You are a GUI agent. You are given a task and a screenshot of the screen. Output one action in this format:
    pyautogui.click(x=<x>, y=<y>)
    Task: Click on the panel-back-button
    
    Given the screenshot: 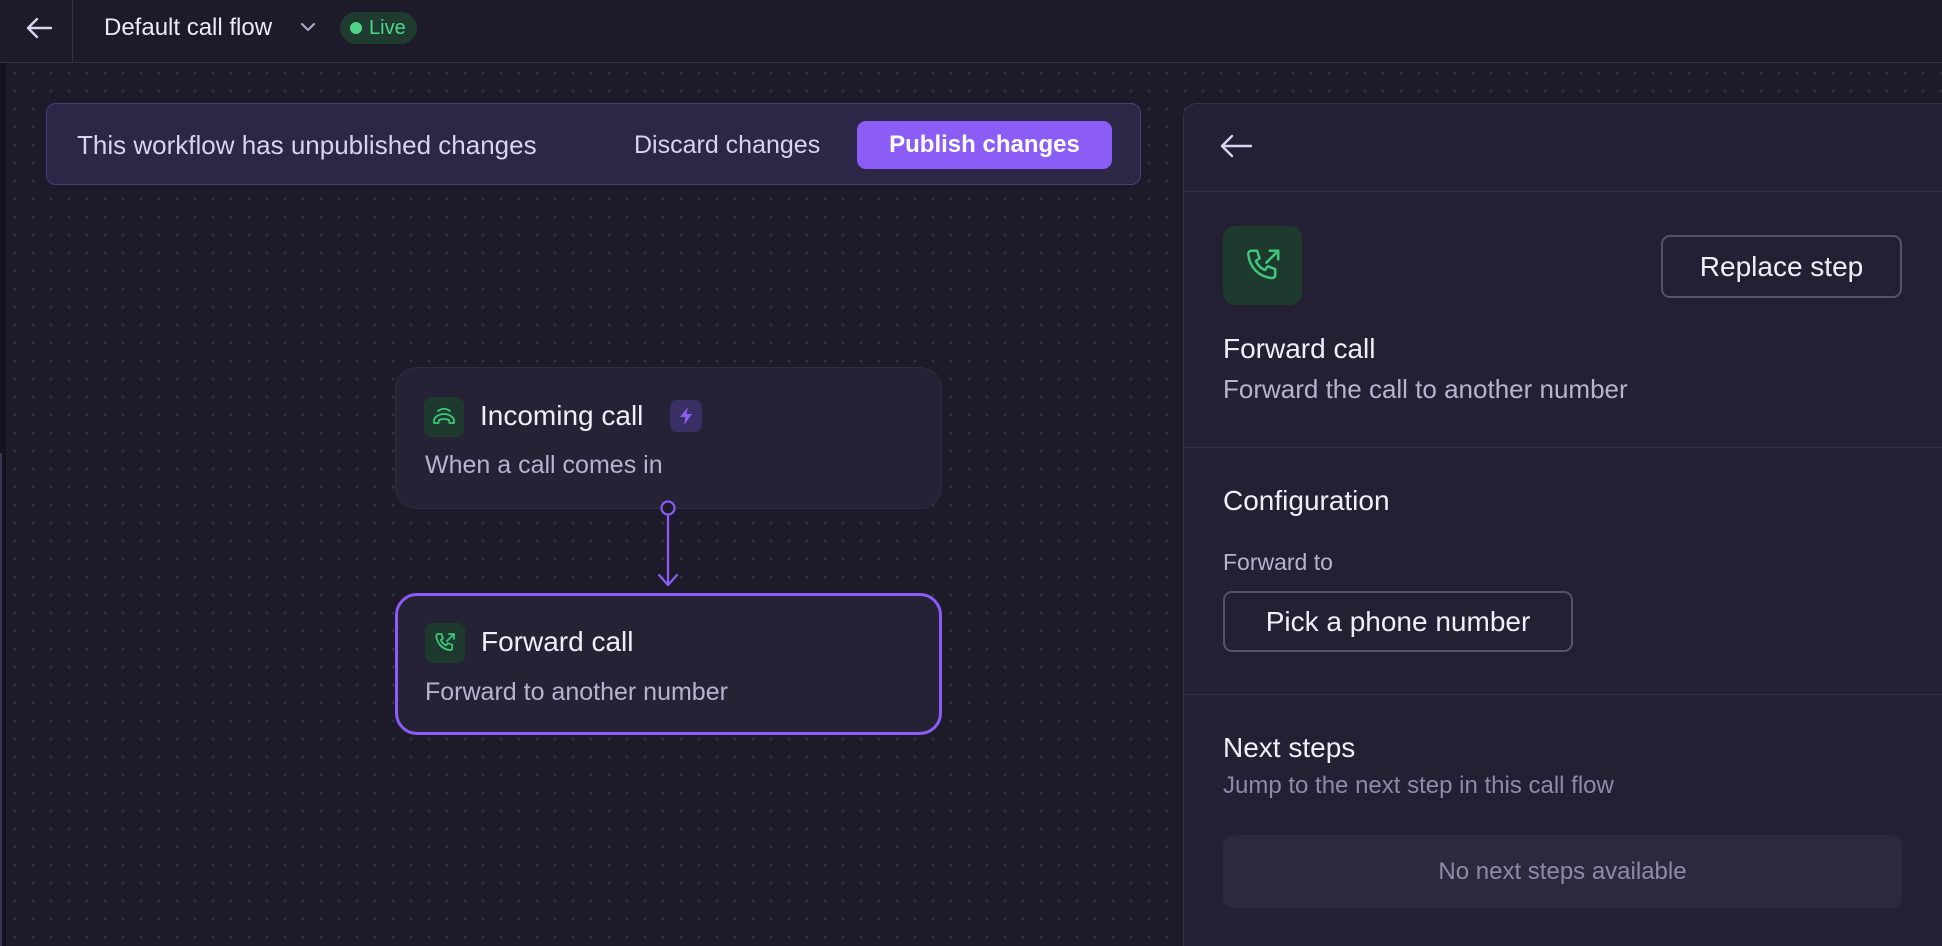 What is the action you would take?
    pyautogui.click(x=1236, y=146)
    